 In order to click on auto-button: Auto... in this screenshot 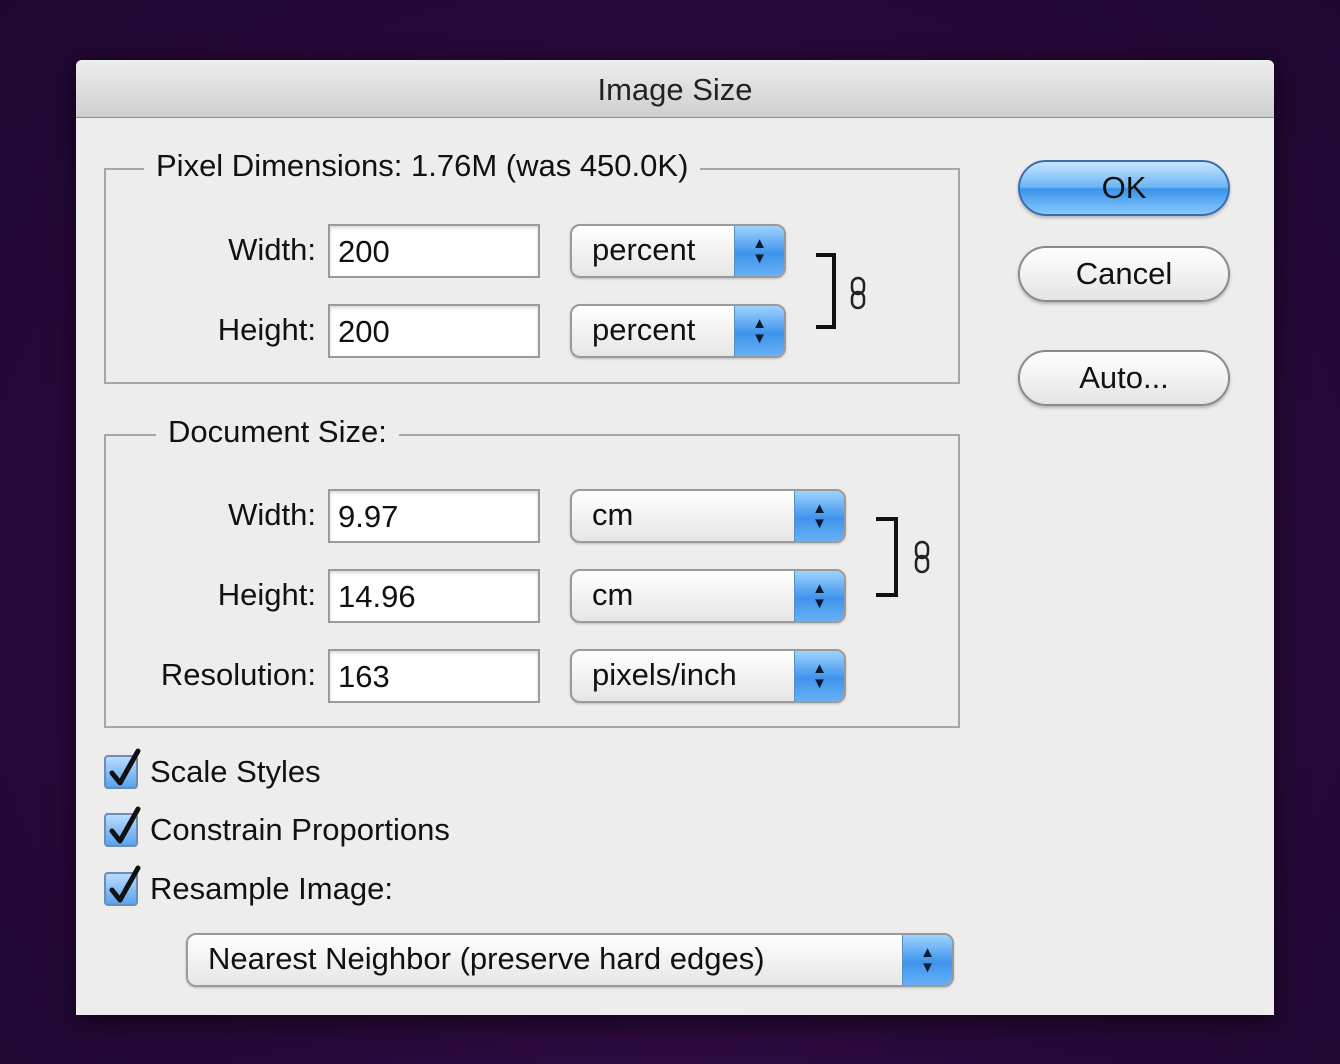, I will do `click(1124, 378)`.